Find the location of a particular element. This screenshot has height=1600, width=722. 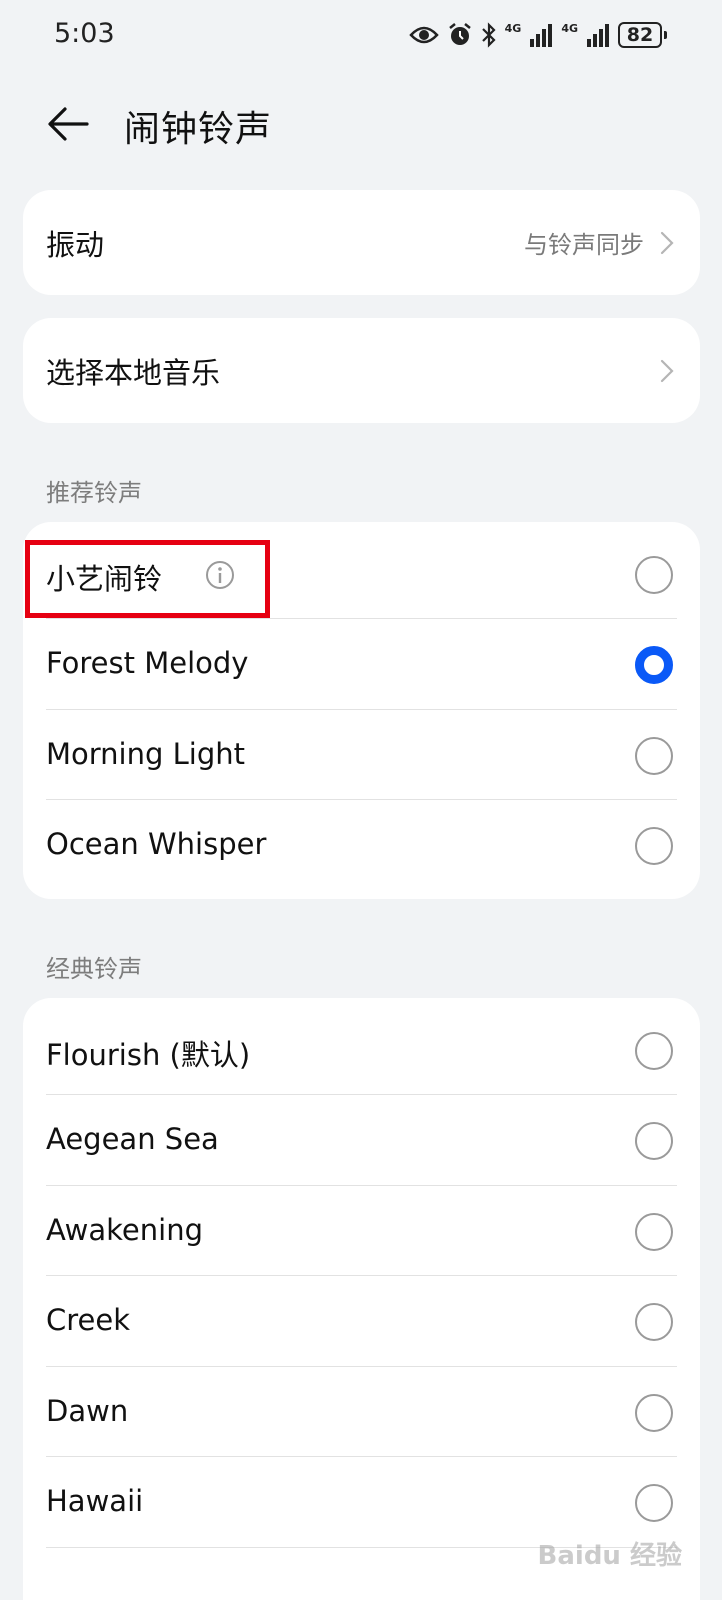

network-label-1: 4G is located at coordinates (513, 28).